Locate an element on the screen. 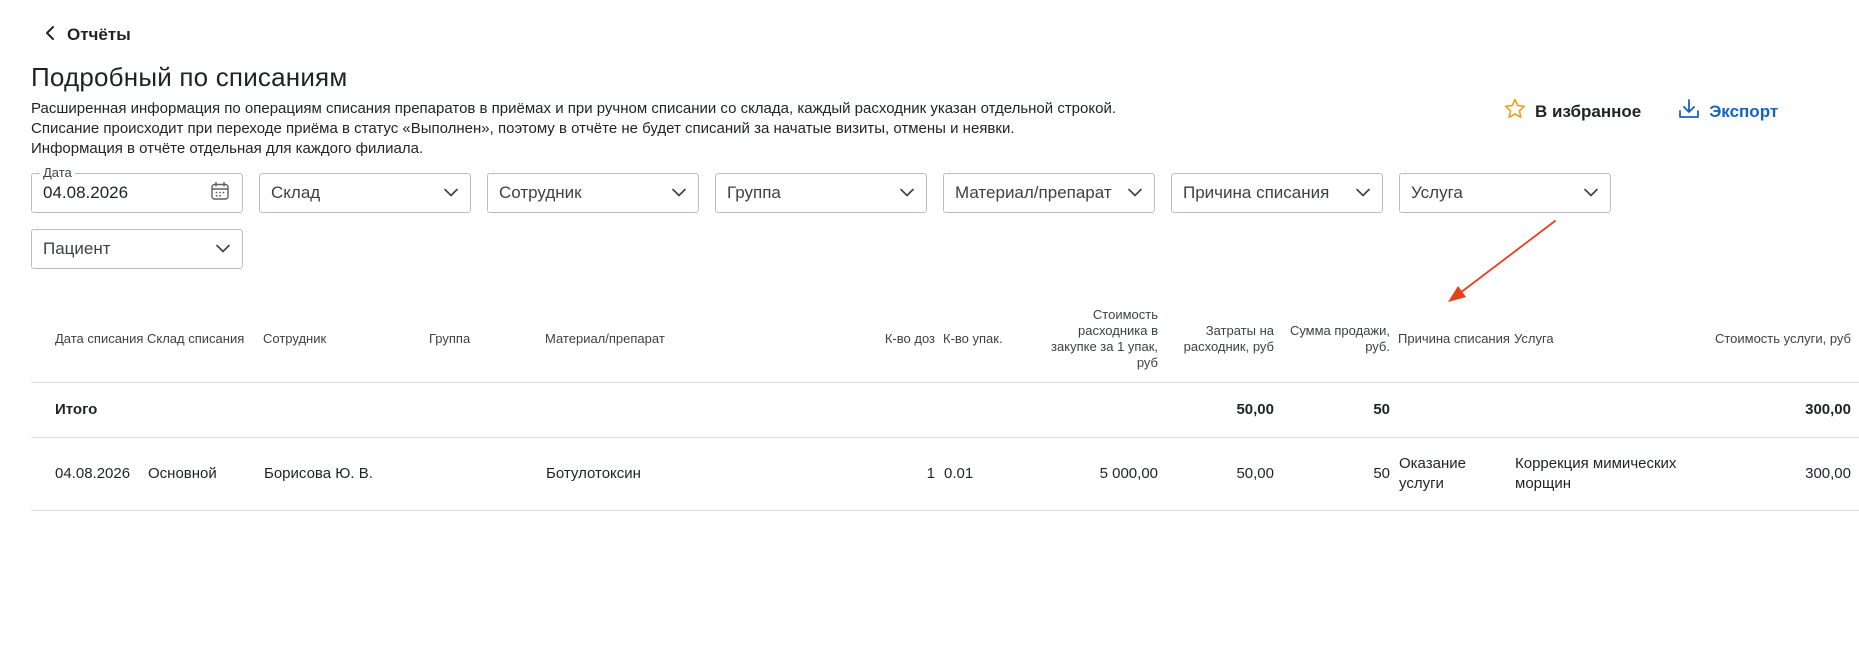 The image size is (1859, 671). header-actions: В избранное Экспорт is located at coordinates (1640, 111).